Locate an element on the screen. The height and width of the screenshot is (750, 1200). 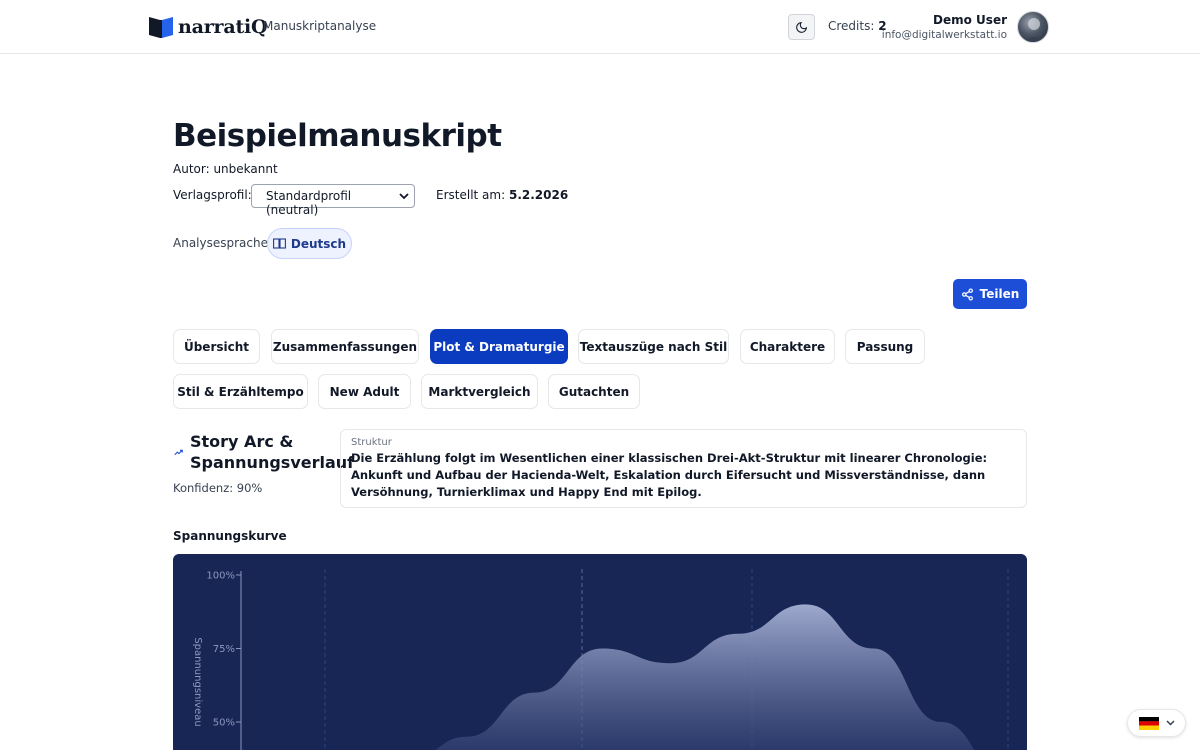
logo: narratiQ is located at coordinates (208, 26).